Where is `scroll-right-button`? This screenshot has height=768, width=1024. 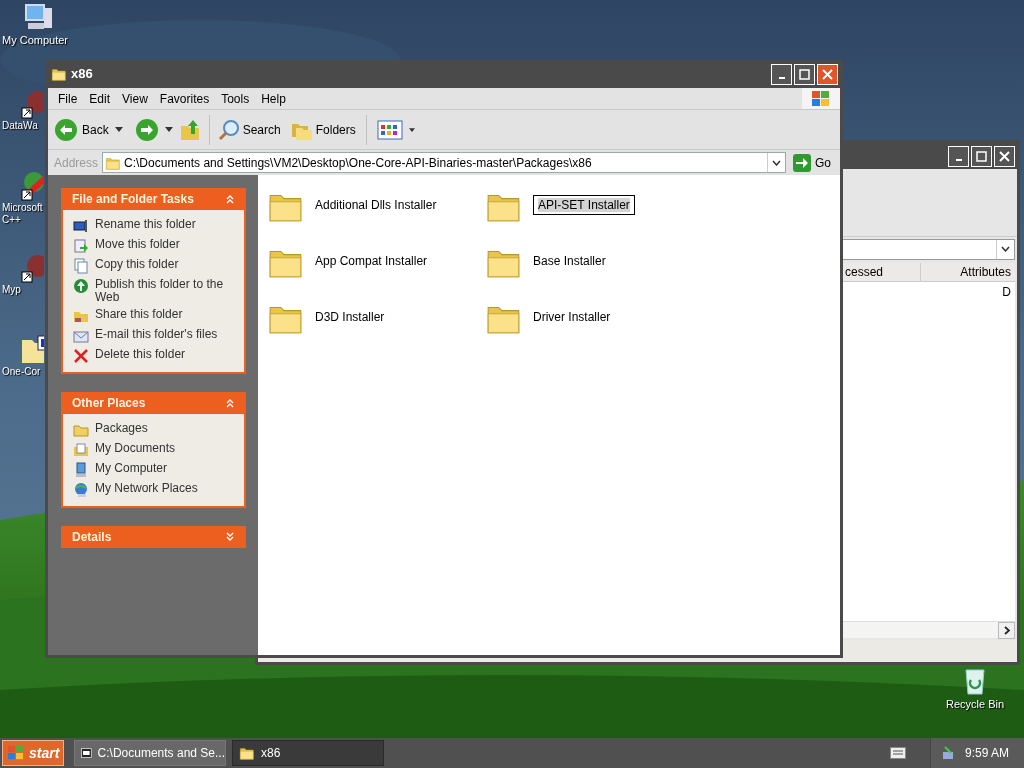
scroll-right-button is located at coordinates (1006, 630).